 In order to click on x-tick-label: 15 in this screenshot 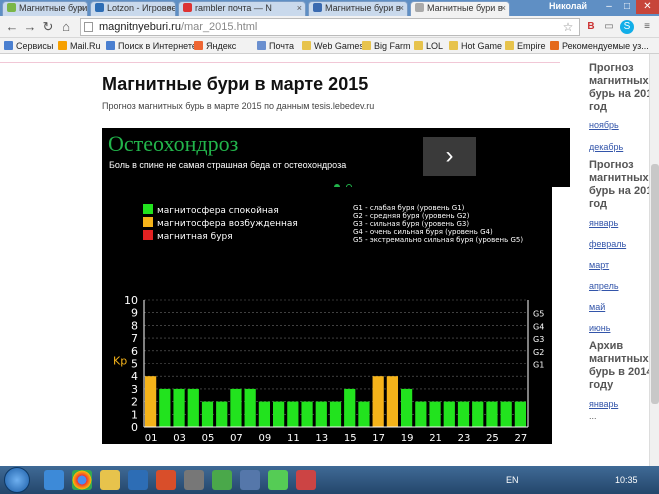, I will do `click(350, 438)`.